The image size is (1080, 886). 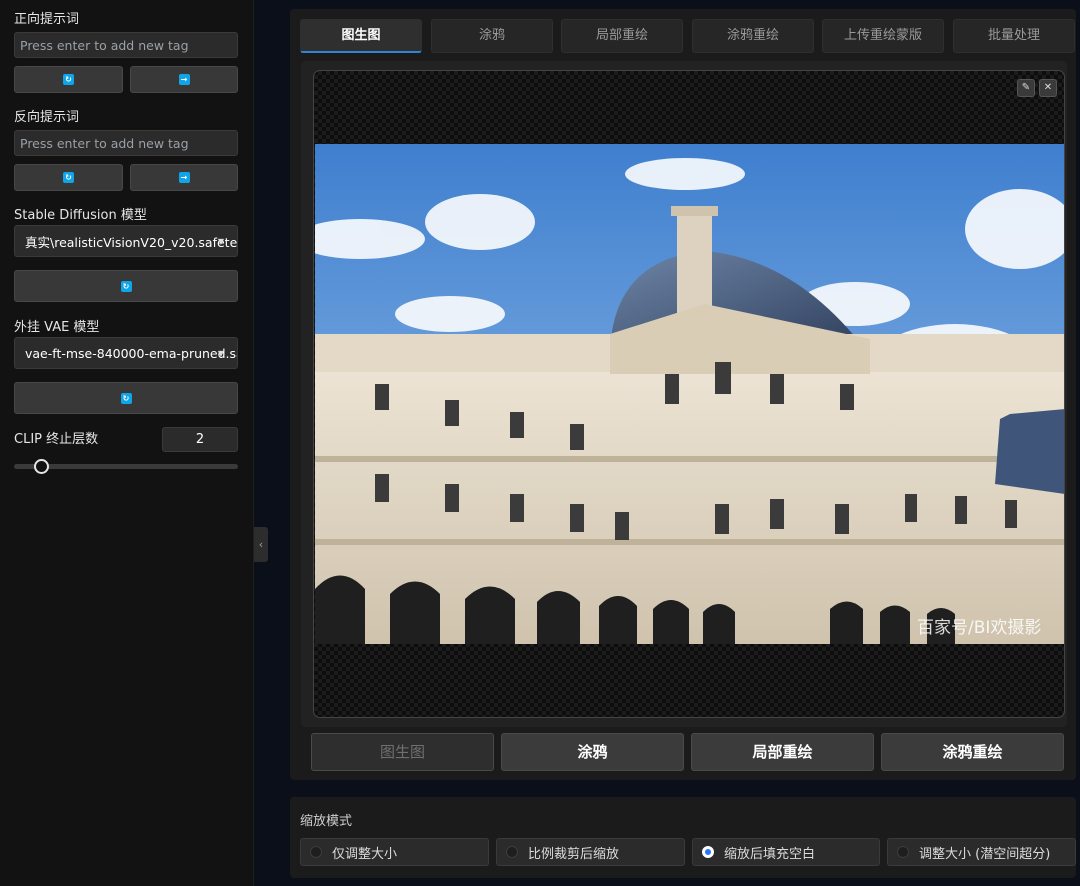 What do you see at coordinates (492, 36) in the screenshot?
I see `tab-sketch: 涂鸦` at bounding box center [492, 36].